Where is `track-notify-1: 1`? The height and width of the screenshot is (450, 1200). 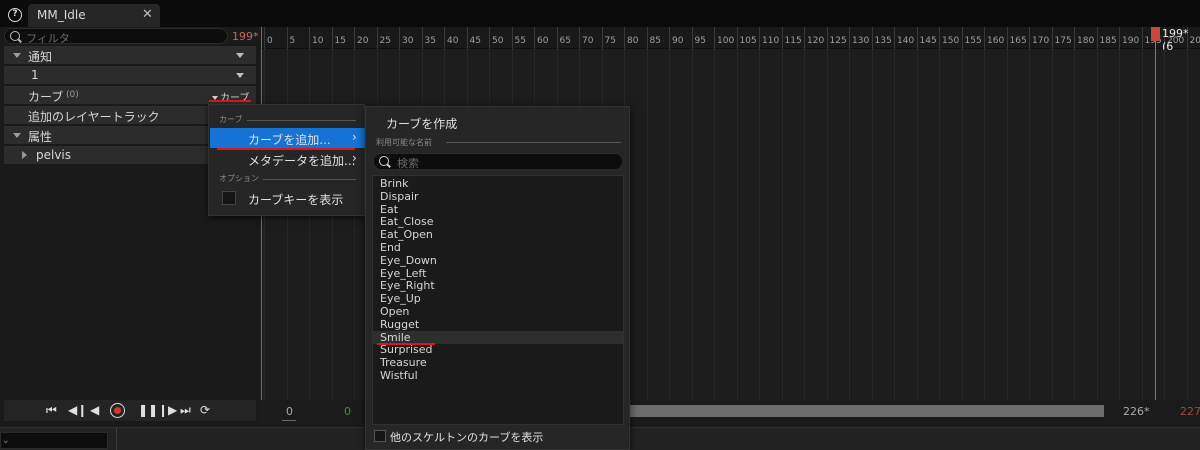 track-notify-1: 1 is located at coordinates (130, 75).